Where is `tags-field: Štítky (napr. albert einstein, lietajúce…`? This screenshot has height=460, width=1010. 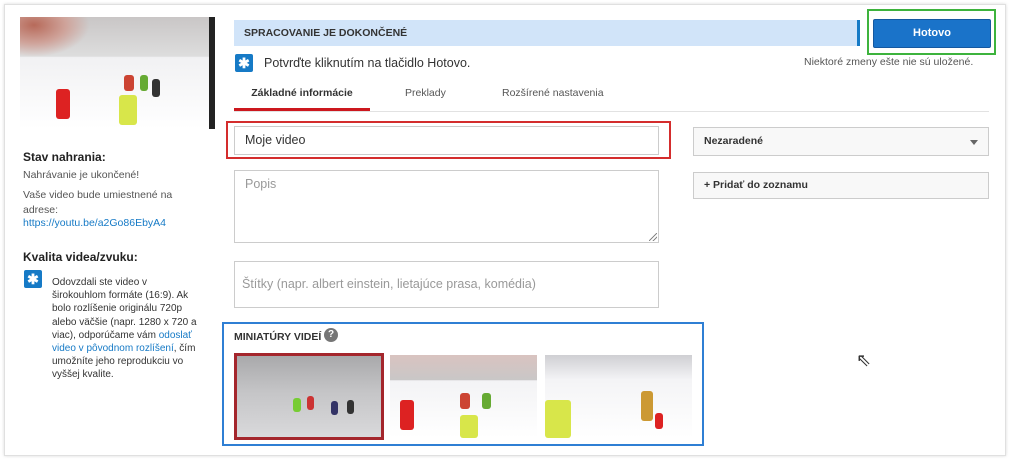 tags-field: Štítky (napr. albert einstein, lietajúce… is located at coordinates (446, 284).